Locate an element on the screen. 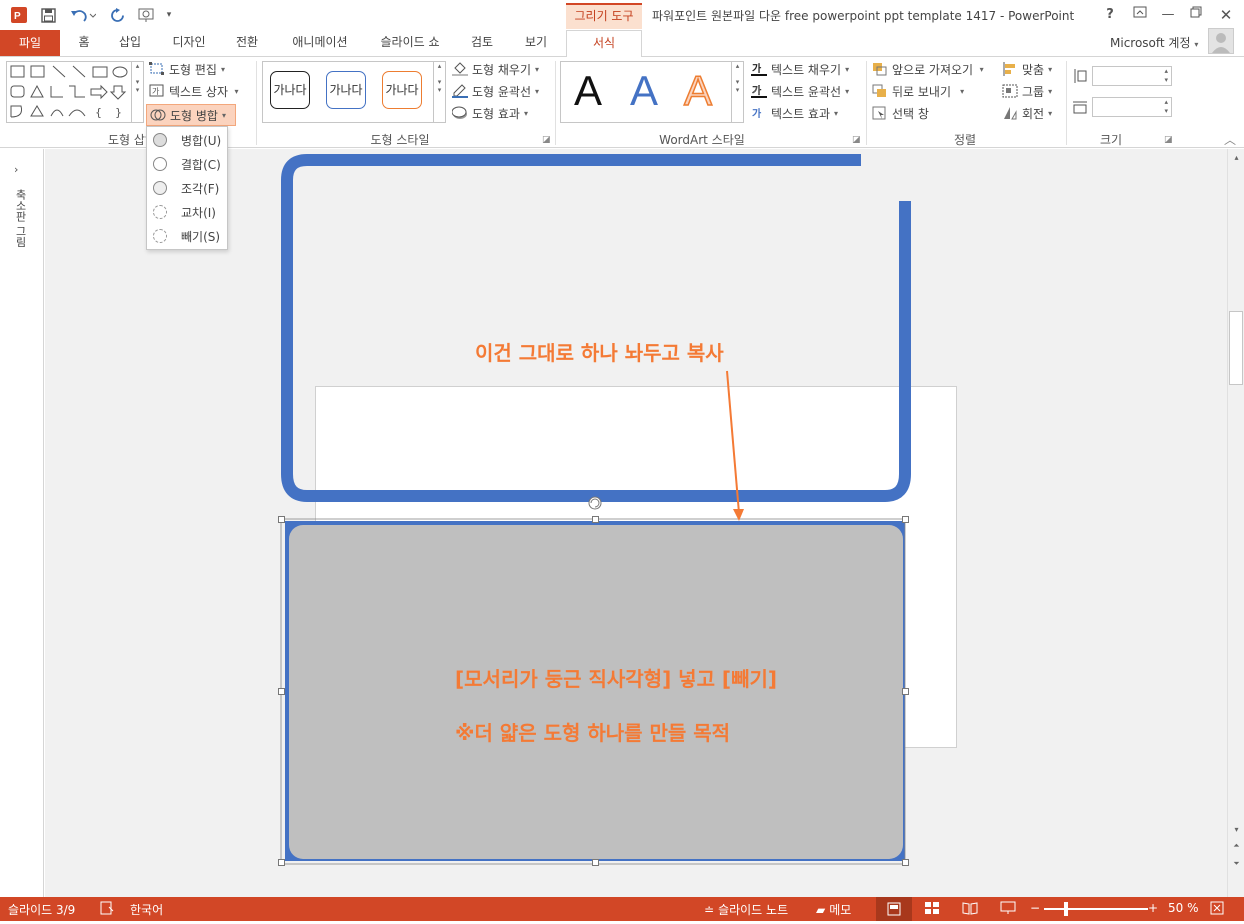  size-launcher-icon: ◪ is located at coordinates (1168, 140).